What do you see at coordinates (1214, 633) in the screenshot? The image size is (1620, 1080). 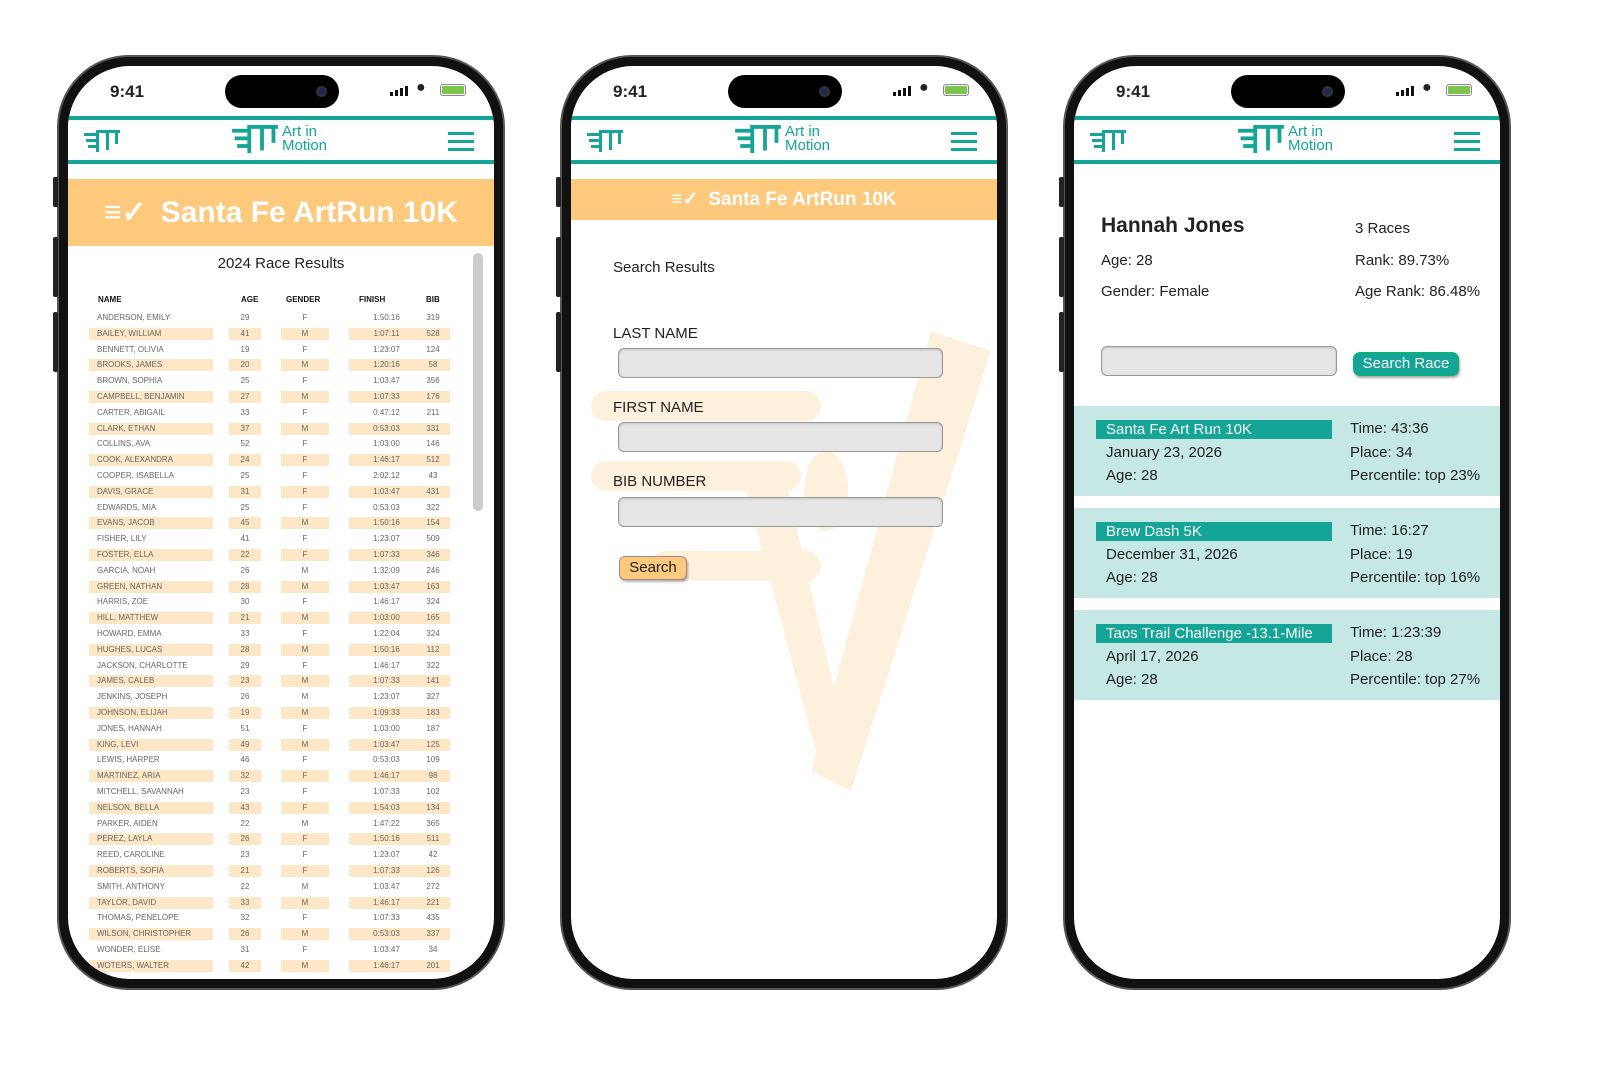 I see `race-title: Taos Trail Challenge -13.1-Mile` at bounding box center [1214, 633].